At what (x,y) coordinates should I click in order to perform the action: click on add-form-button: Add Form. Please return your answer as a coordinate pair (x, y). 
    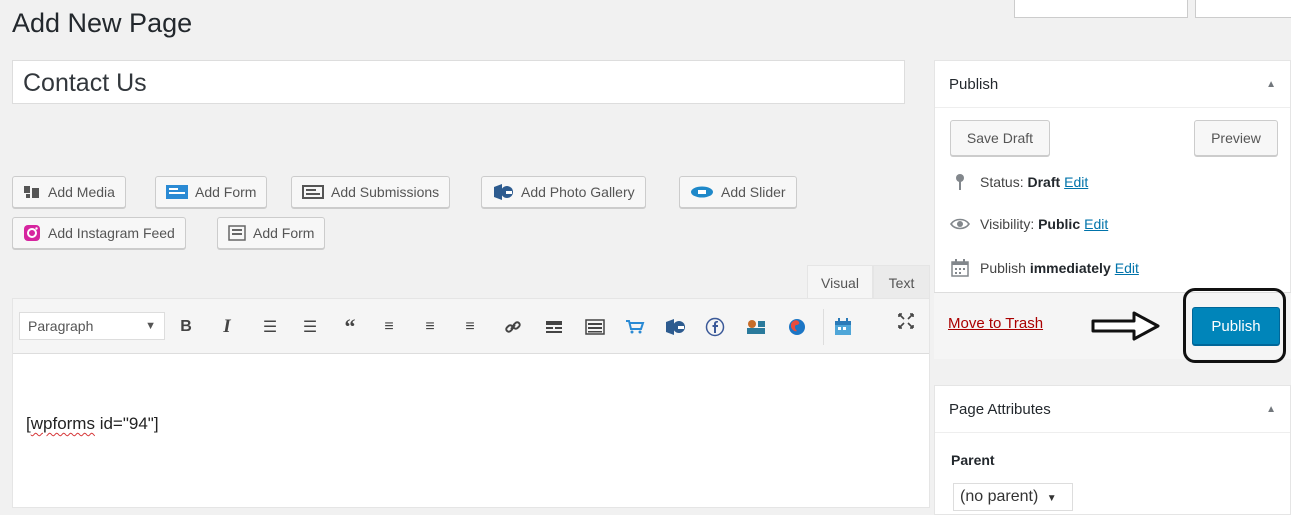
    Looking at the image, I should click on (211, 192).